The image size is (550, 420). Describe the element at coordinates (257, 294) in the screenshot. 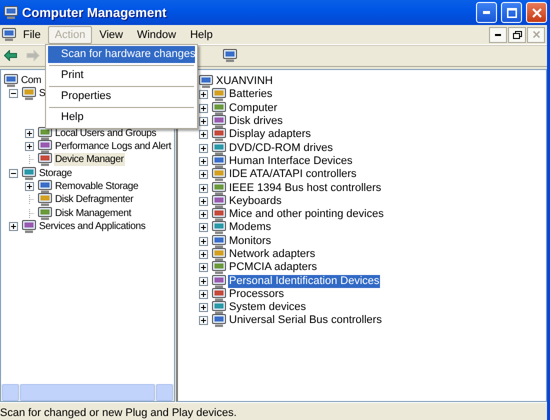

I see `tree-item: Processors` at that location.